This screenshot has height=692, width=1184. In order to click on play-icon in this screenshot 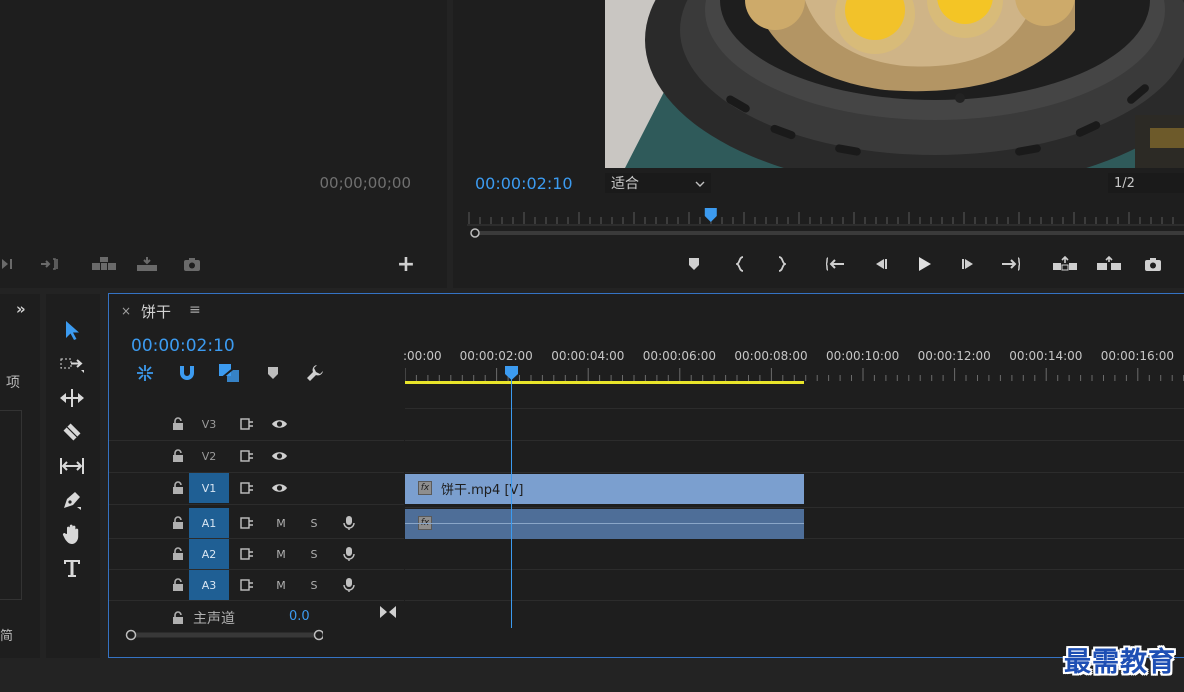, I will do `click(924, 264)`.